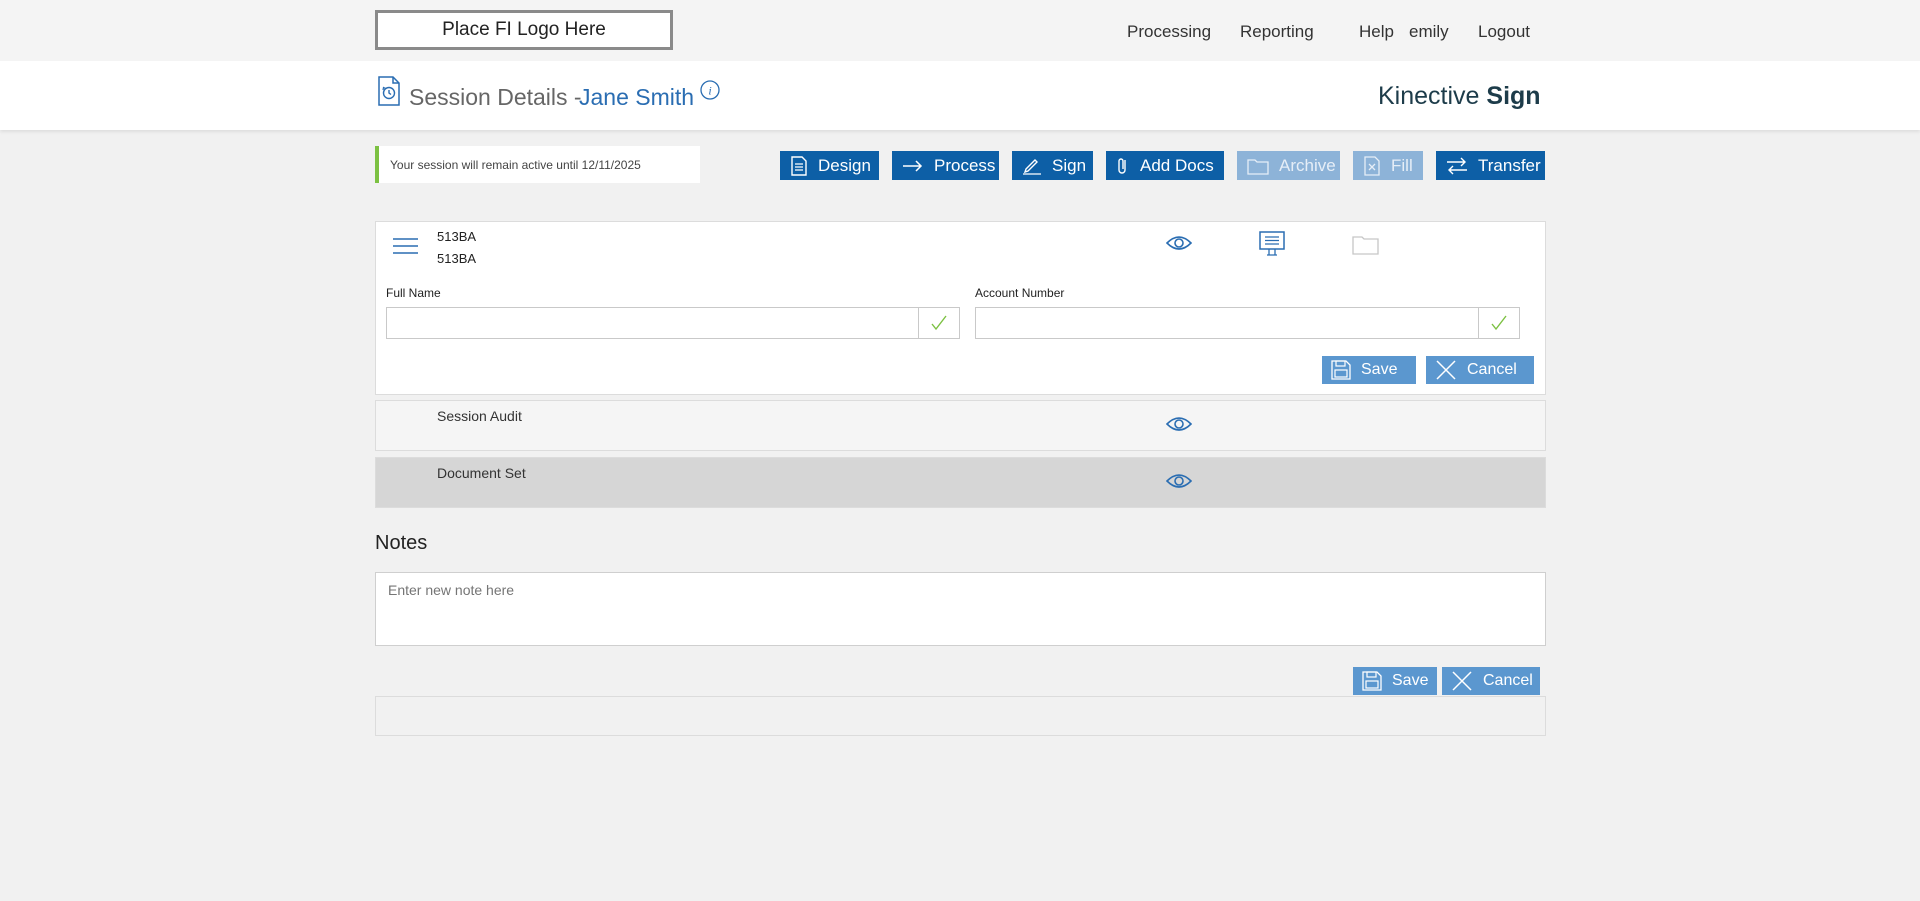 Image resolution: width=1920 pixels, height=901 pixels. I want to click on hamburger-menu-icon, so click(405, 248).